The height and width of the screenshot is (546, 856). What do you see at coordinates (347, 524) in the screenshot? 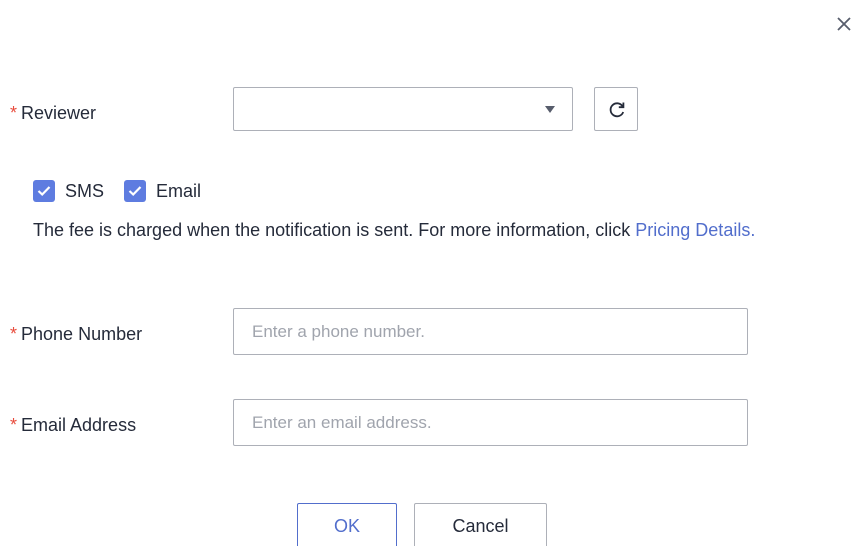
I see `ok-button: OK` at bounding box center [347, 524].